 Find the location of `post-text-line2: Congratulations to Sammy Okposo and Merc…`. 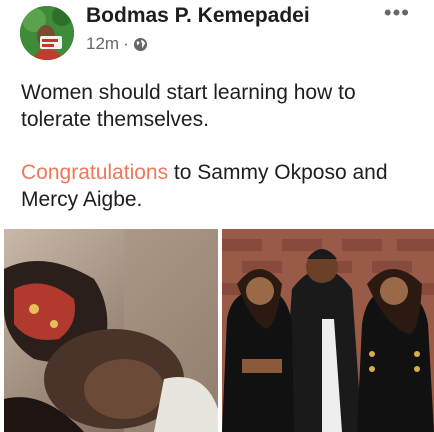

post-text-line2: Congratulations to Sammy Okposo and Merc… is located at coordinates (221, 186).